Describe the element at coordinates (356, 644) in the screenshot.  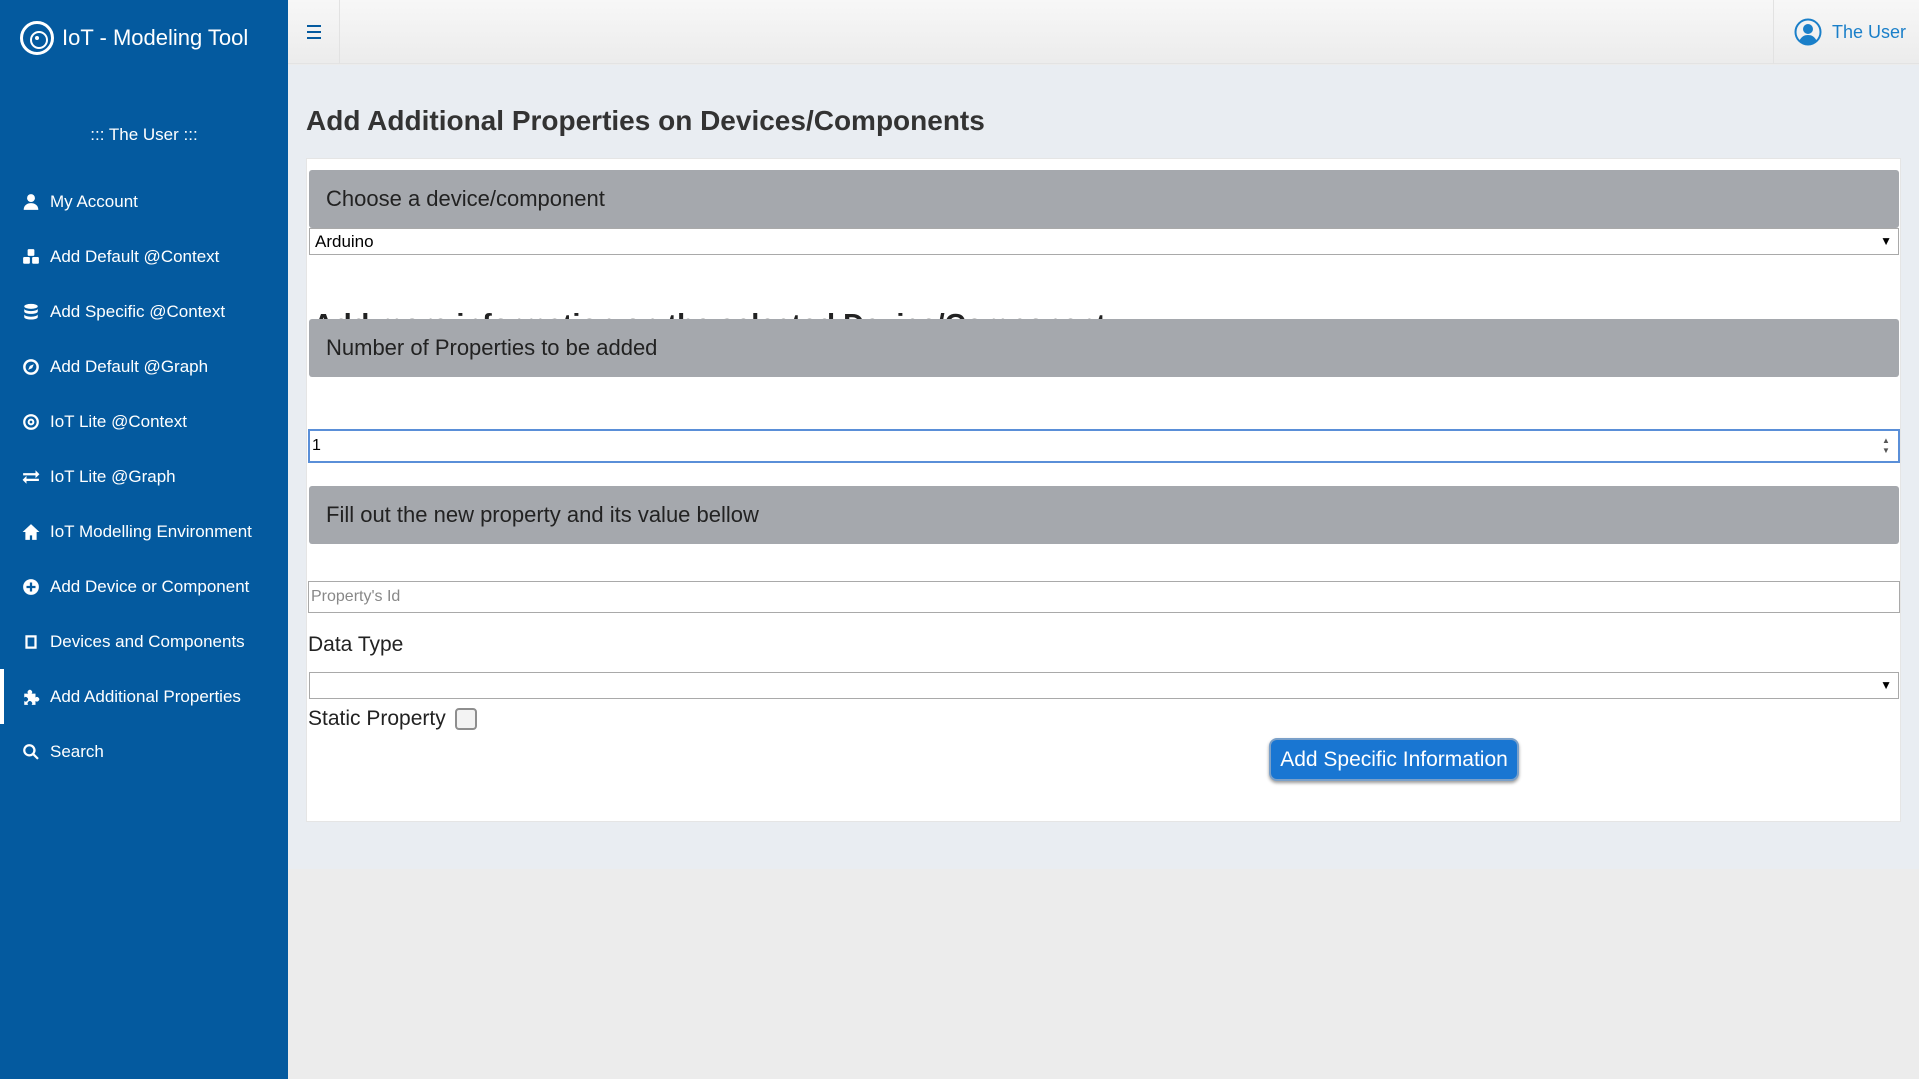
I see `data-type-label: Data Type` at that location.